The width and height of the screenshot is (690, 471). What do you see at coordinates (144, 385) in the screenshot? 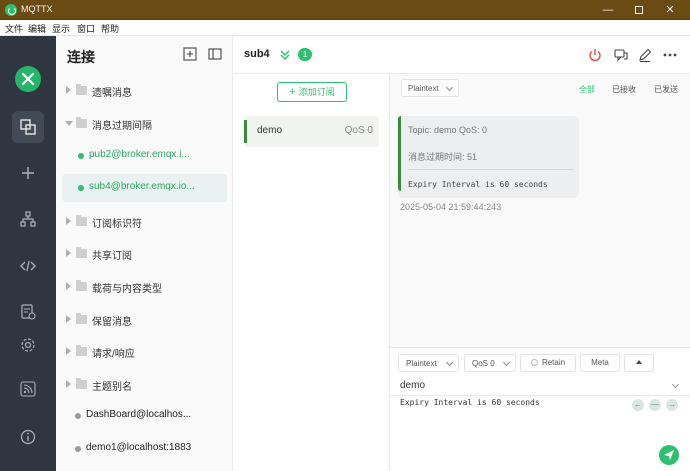
I see `group-topic-alias: 主题别名` at bounding box center [144, 385].